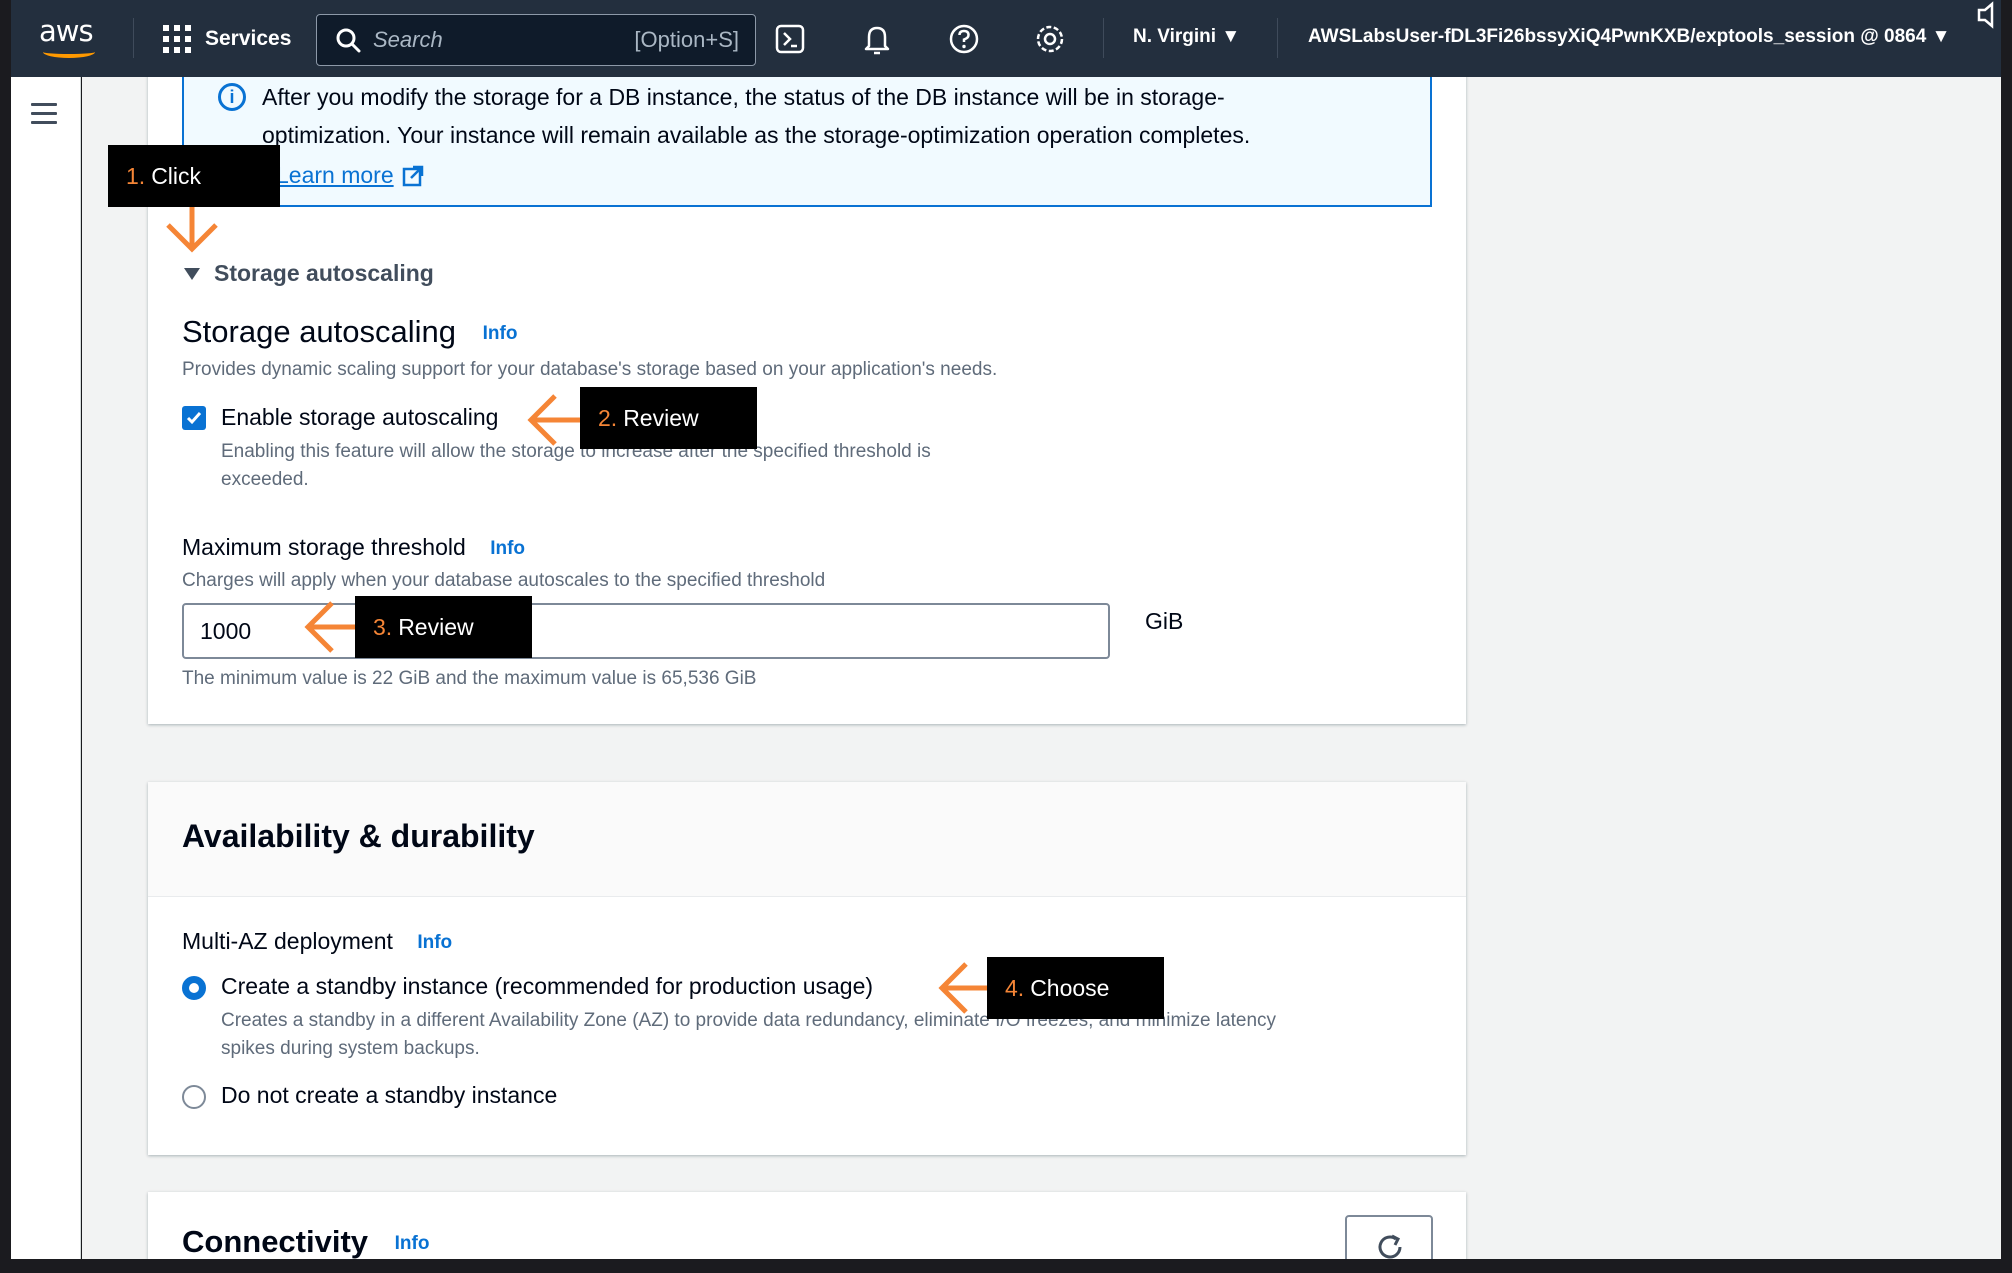 This screenshot has width=2012, height=1273. I want to click on callout-text: Click, so click(176, 175).